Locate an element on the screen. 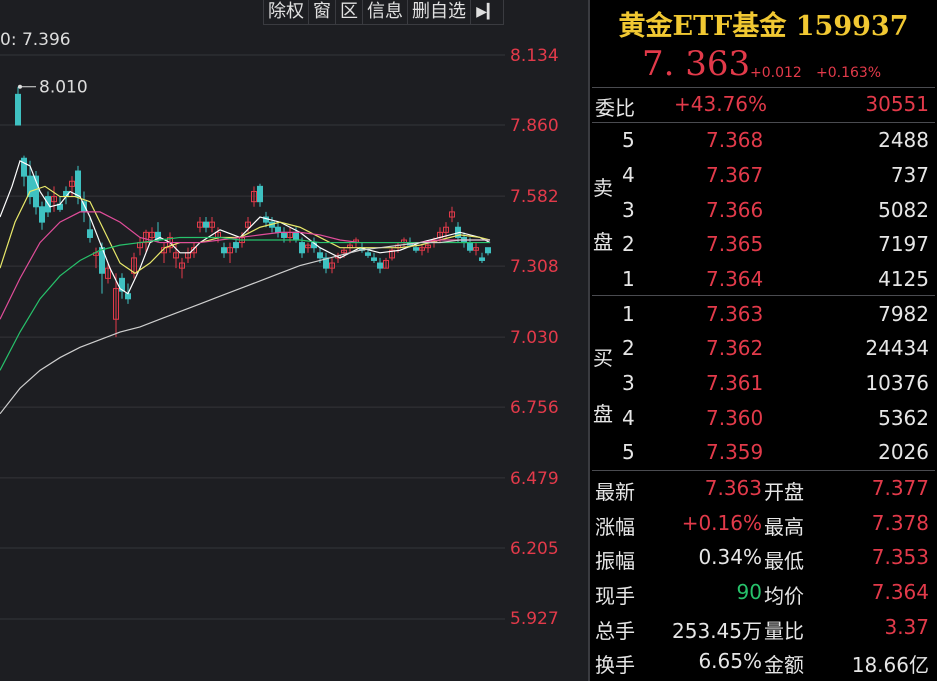 This screenshot has height=681, width=937. stat-value: 7.353 is located at coordinates (900, 557).